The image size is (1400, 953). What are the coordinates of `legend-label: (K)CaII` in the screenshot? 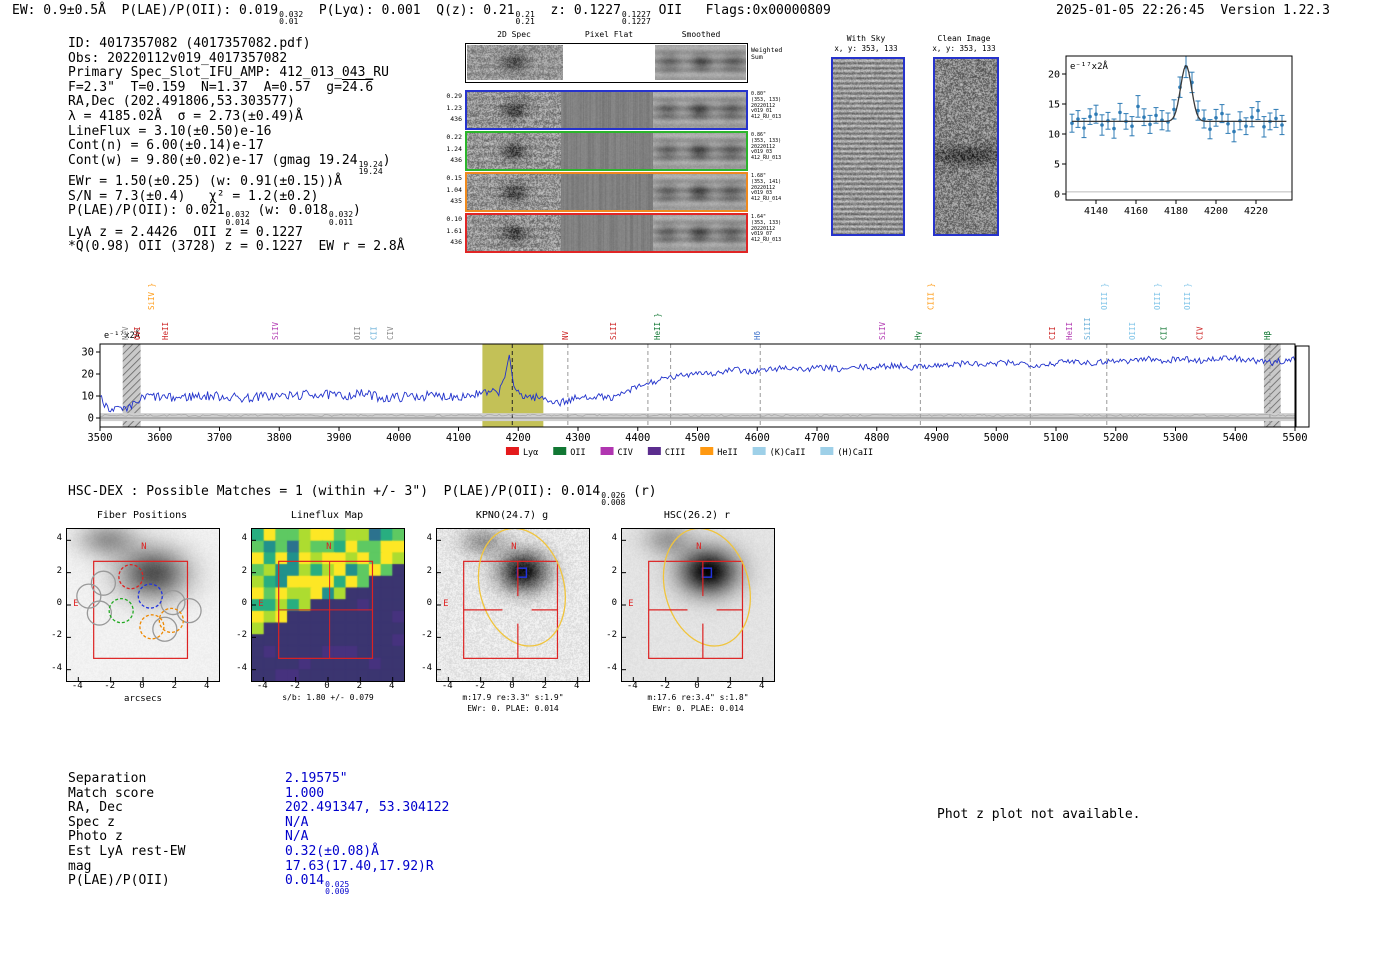 It's located at (788, 453).